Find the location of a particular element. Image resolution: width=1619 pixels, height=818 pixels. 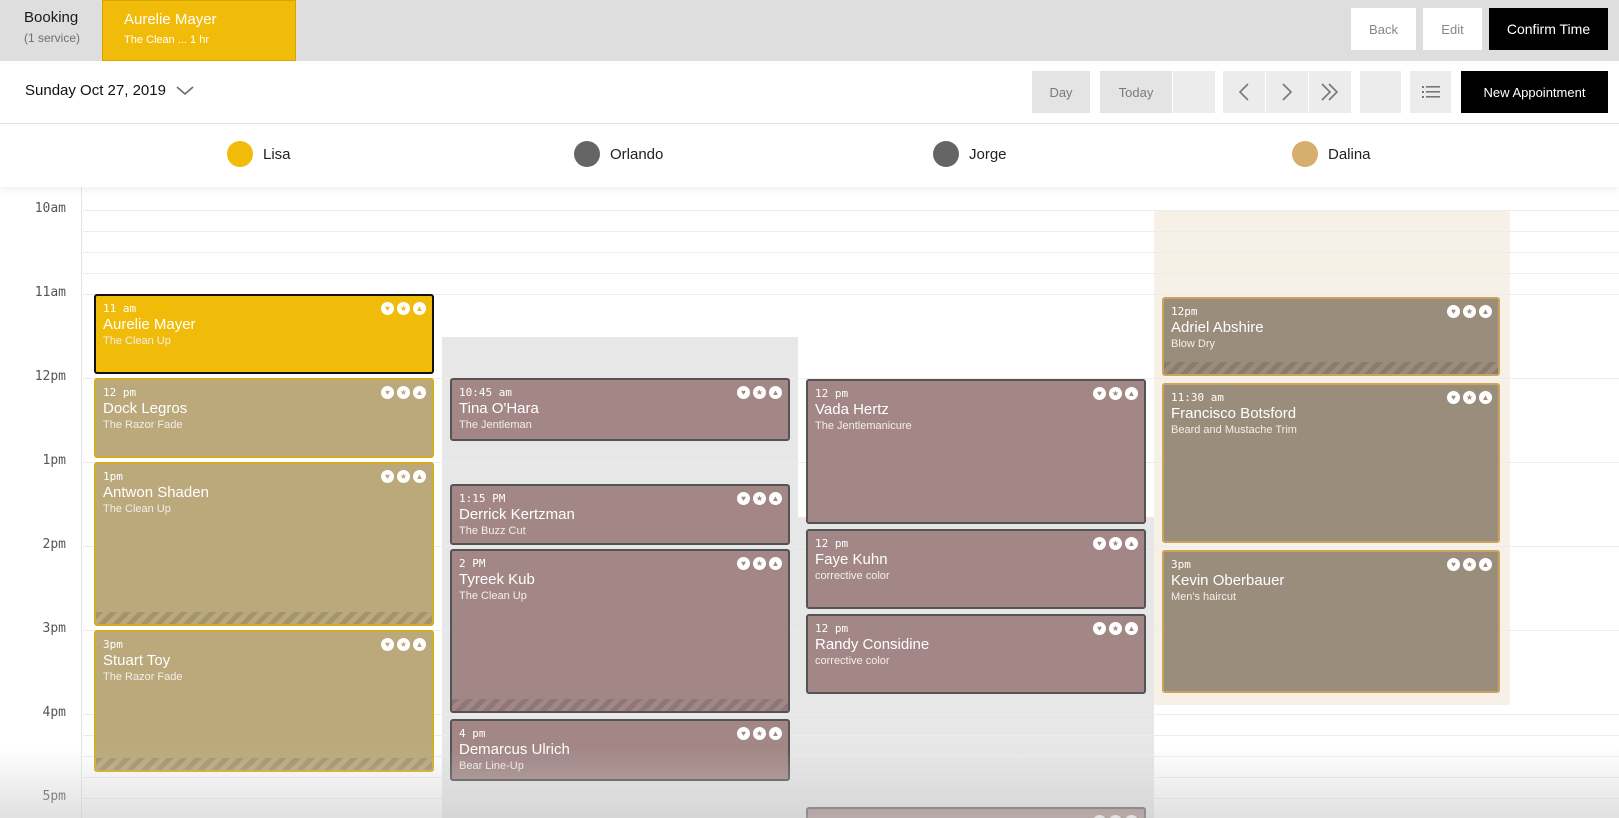

appointment-card-partial: ♥★▲ is located at coordinates (976, 812).